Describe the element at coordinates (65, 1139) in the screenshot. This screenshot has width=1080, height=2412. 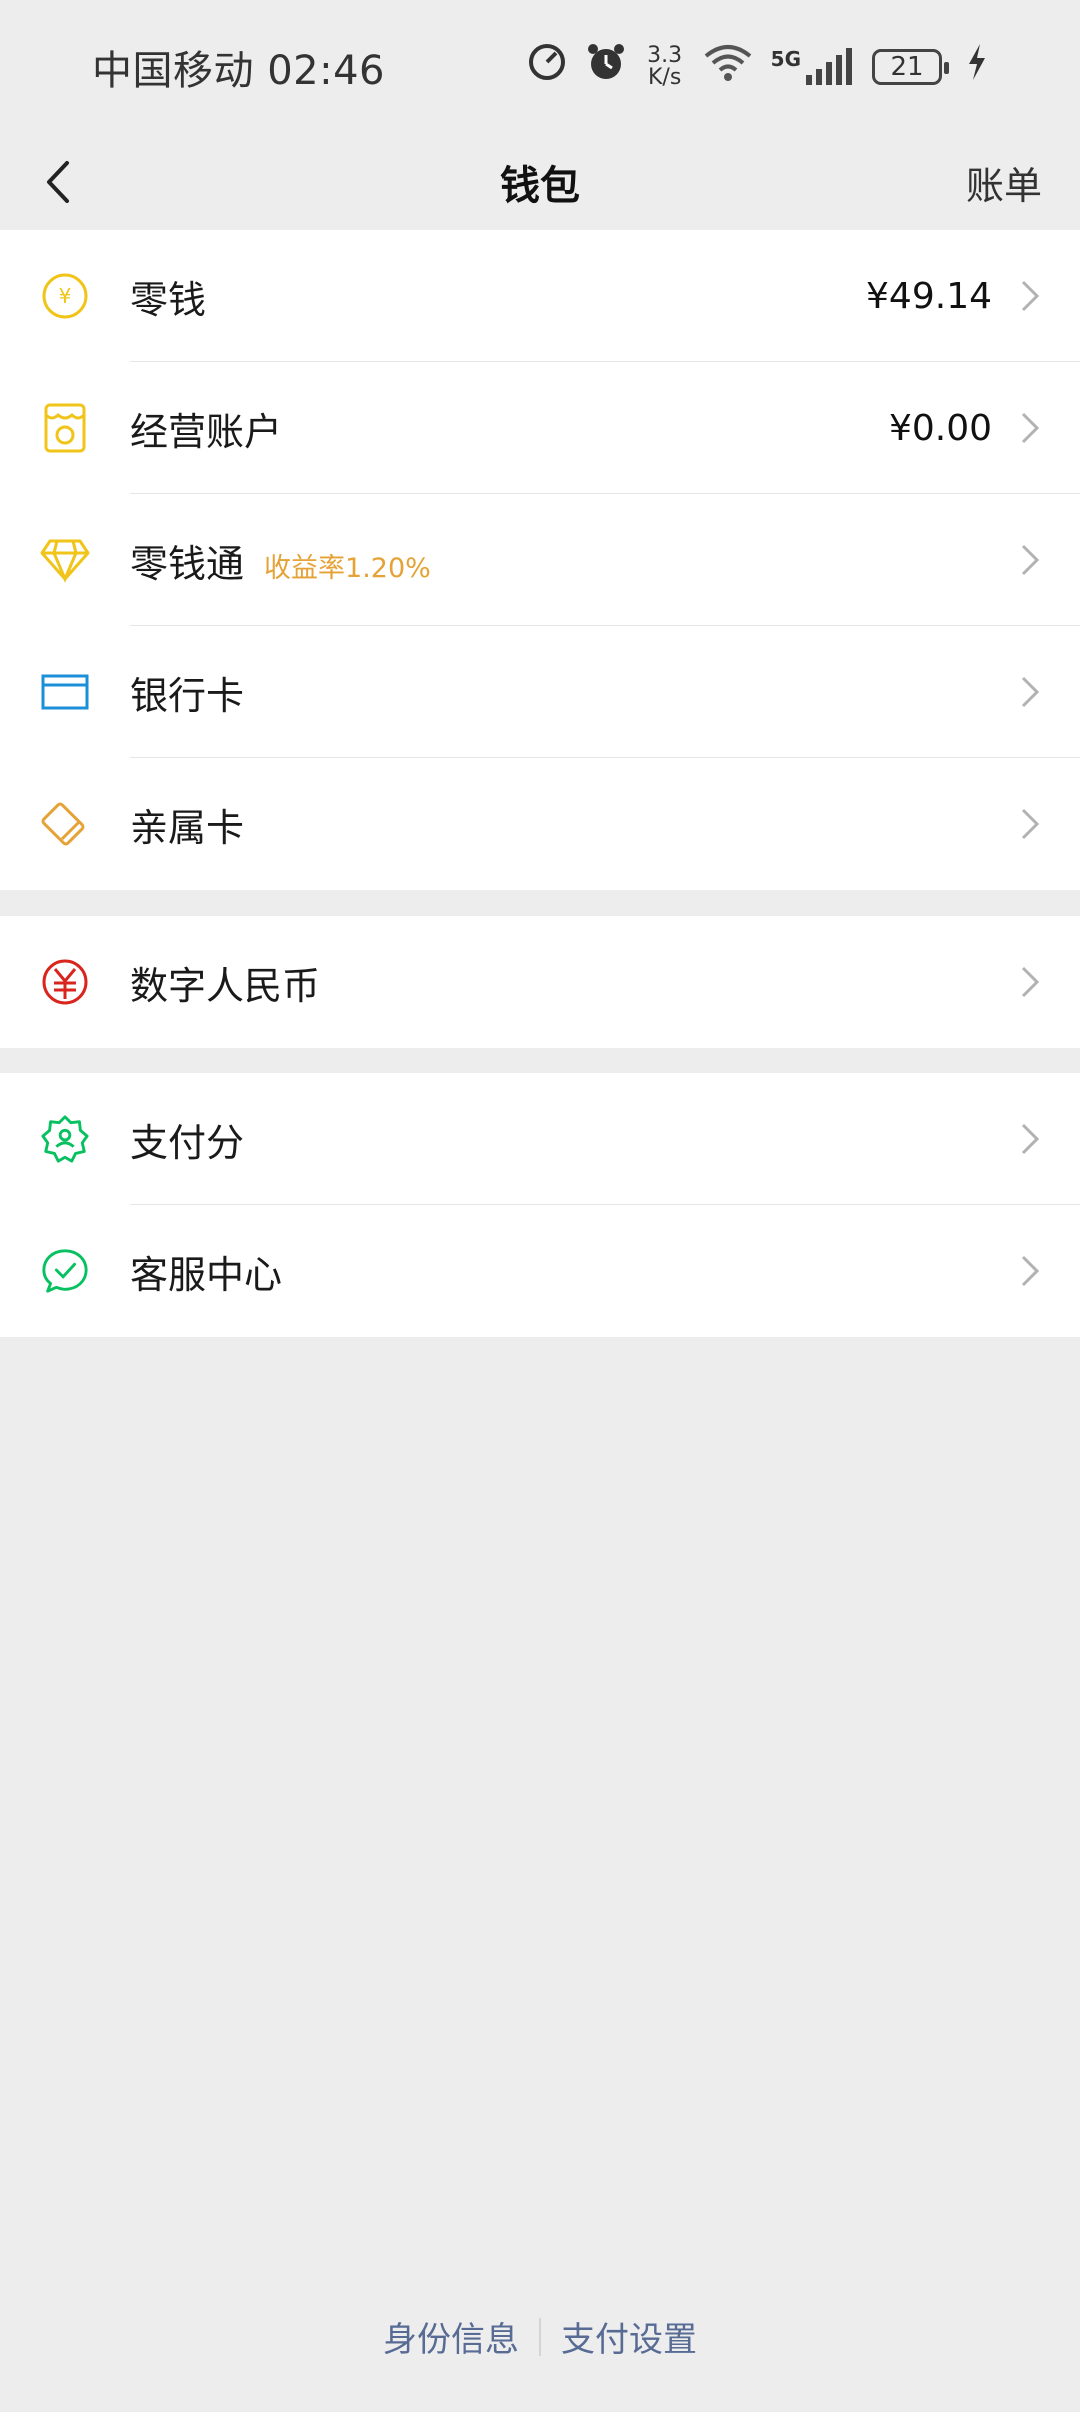
I see `payment-score-icon` at that location.